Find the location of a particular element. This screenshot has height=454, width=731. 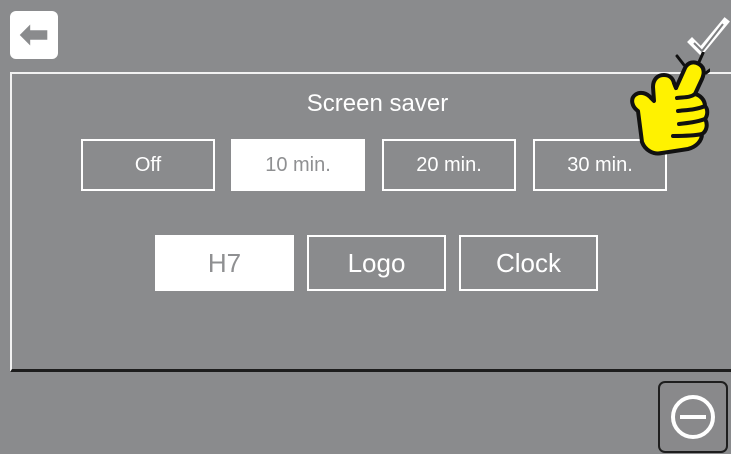

timeout-off-button: Off is located at coordinates (148, 165).